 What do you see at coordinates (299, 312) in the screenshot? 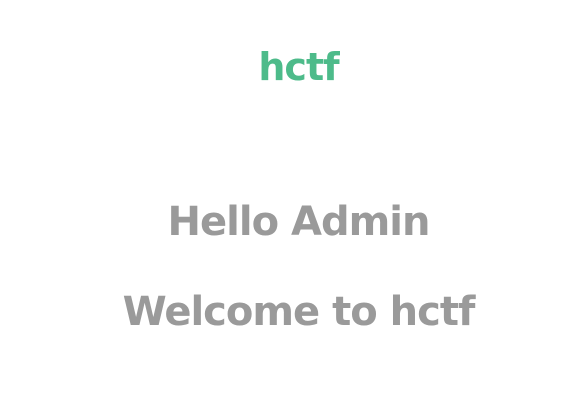
I see `welcome-heading: Welcome to hctf` at bounding box center [299, 312].